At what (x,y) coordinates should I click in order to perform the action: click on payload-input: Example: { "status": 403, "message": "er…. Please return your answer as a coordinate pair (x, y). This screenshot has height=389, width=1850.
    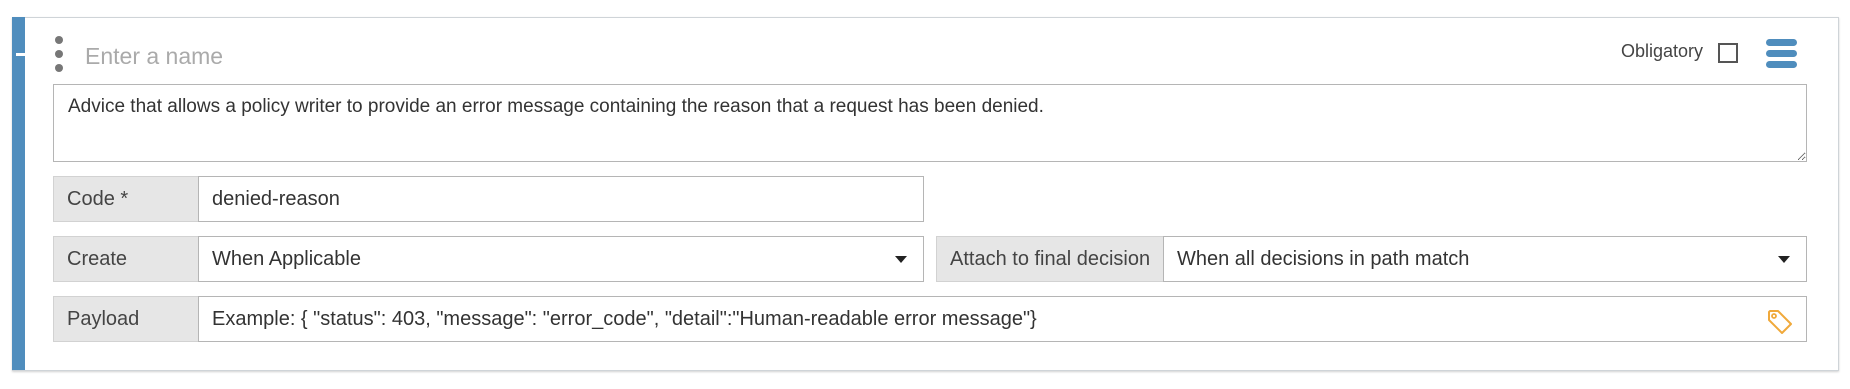
    Looking at the image, I should click on (1002, 319).